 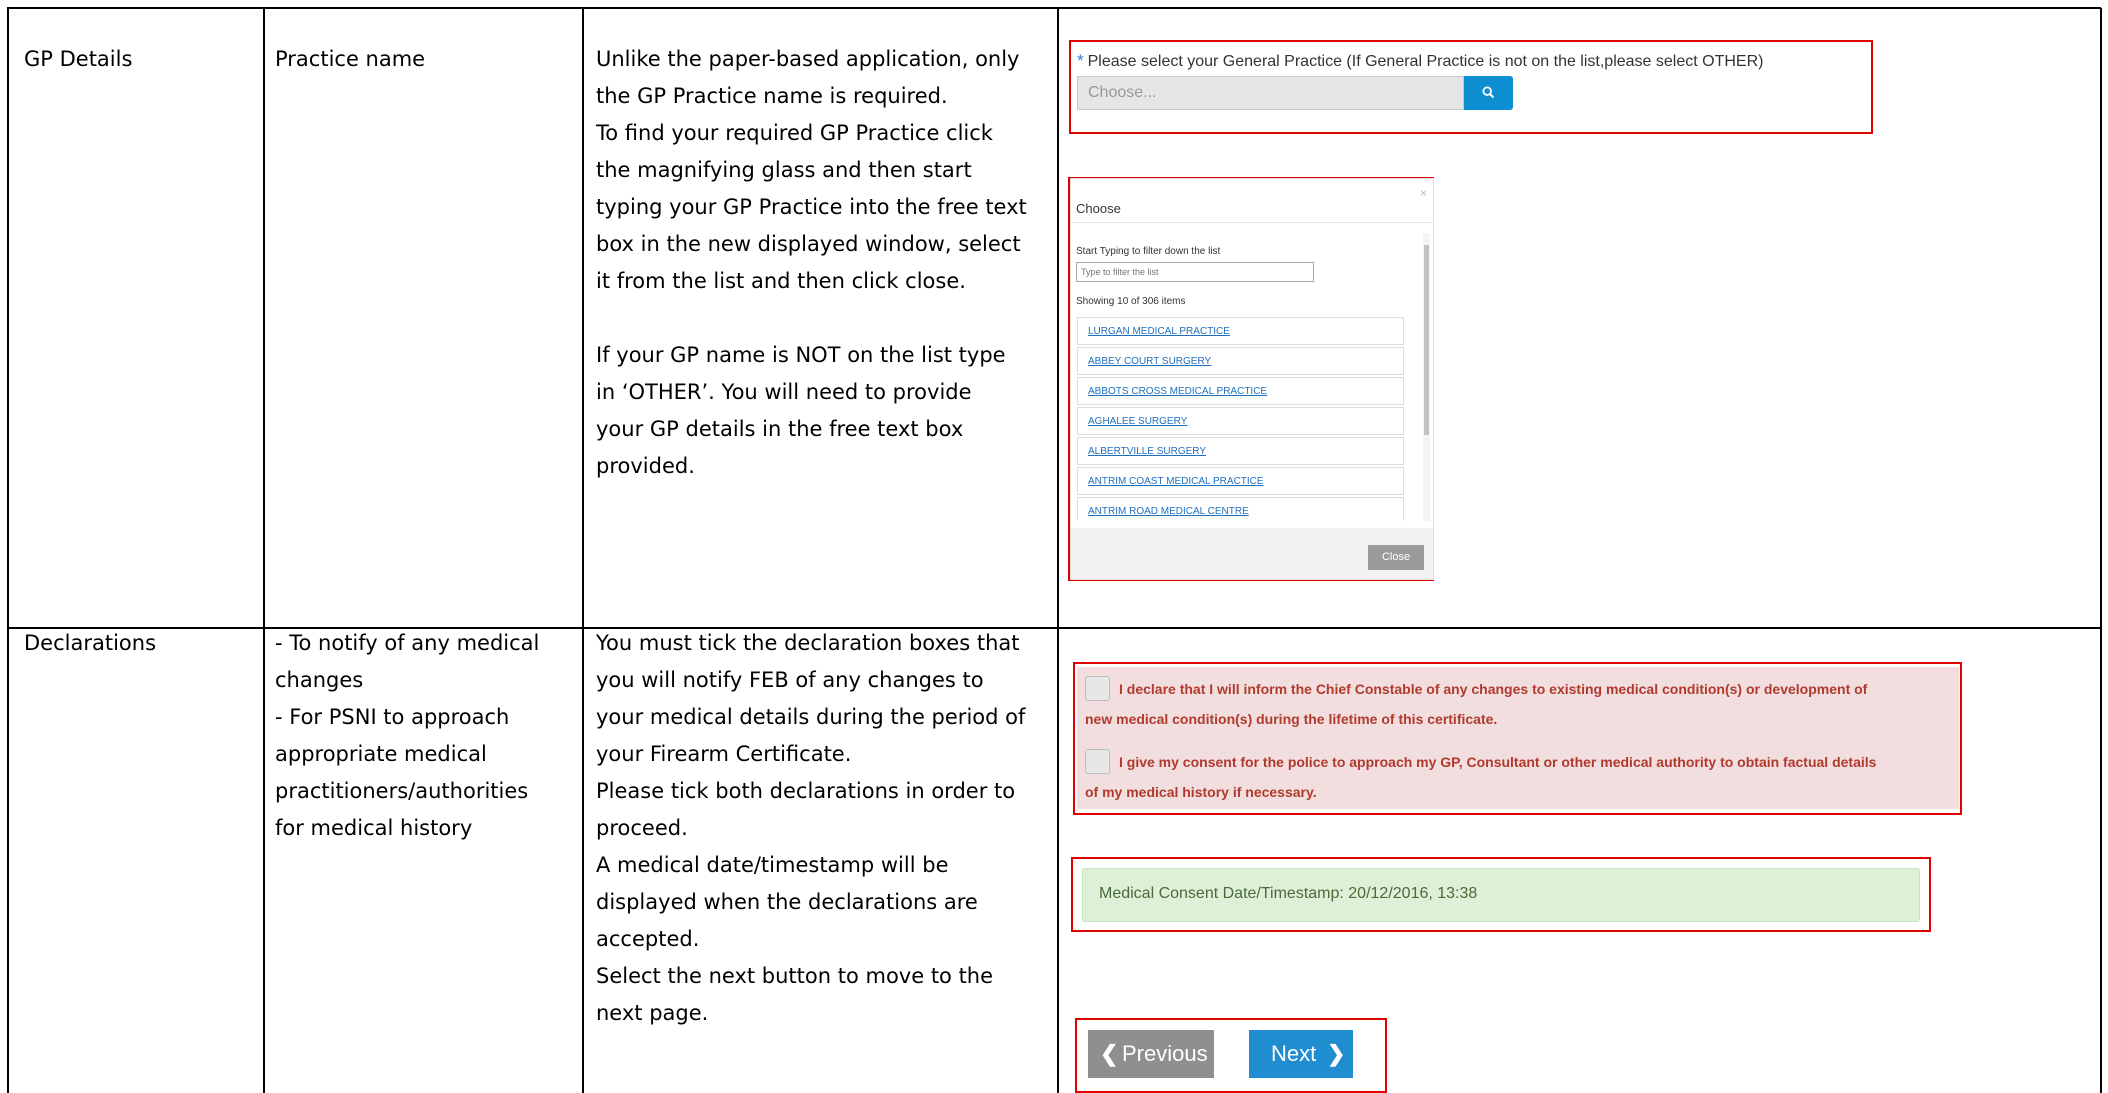 What do you see at coordinates (1240, 481) in the screenshot?
I see `list-item: ANTRIM COAST MEDICAL PRACTICE` at bounding box center [1240, 481].